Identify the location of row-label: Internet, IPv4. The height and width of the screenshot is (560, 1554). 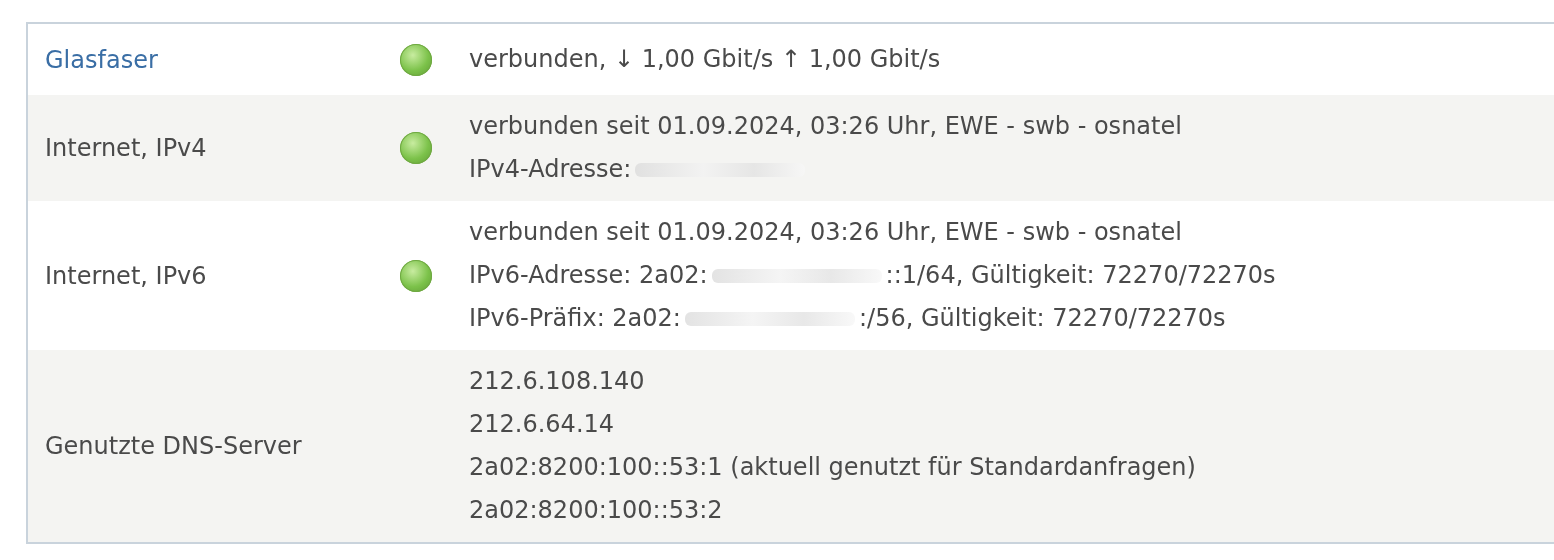
(126, 148).